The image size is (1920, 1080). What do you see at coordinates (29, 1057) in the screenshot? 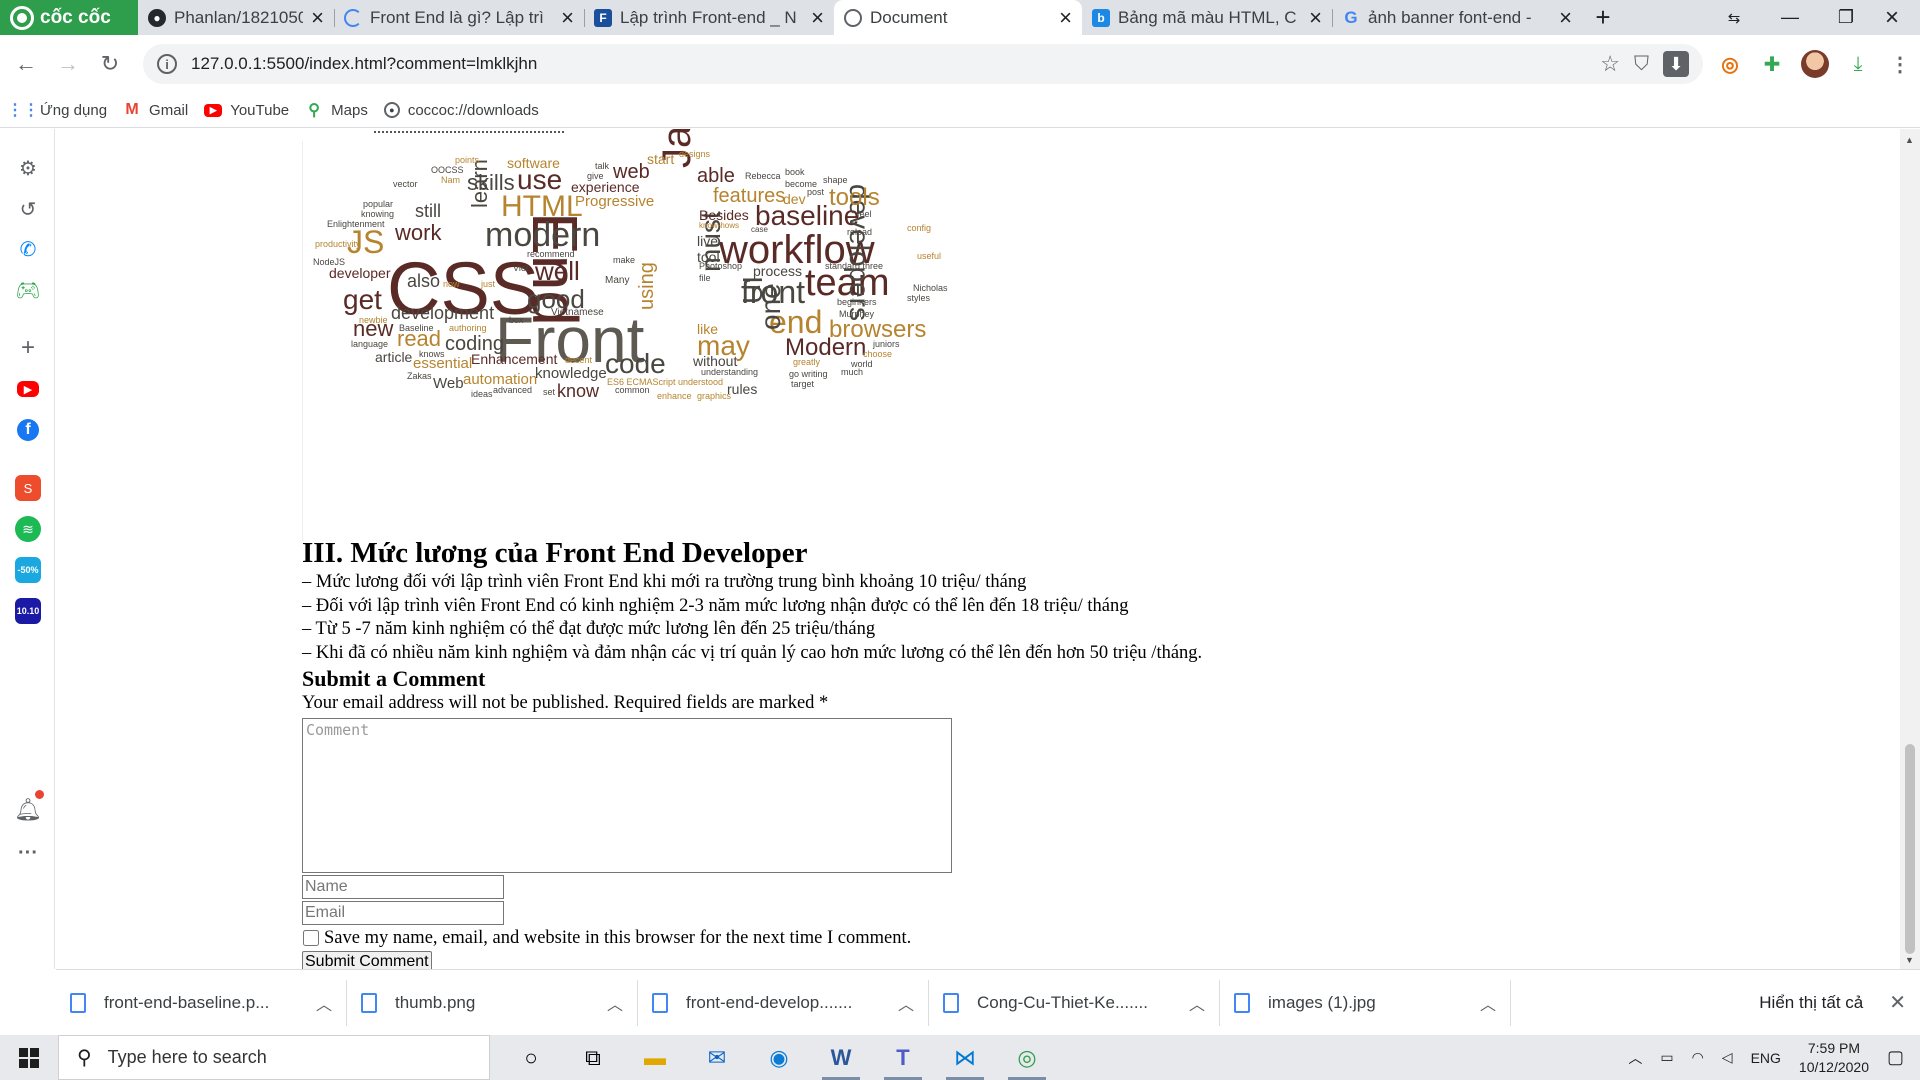
I see `windows-start-icon` at bounding box center [29, 1057].